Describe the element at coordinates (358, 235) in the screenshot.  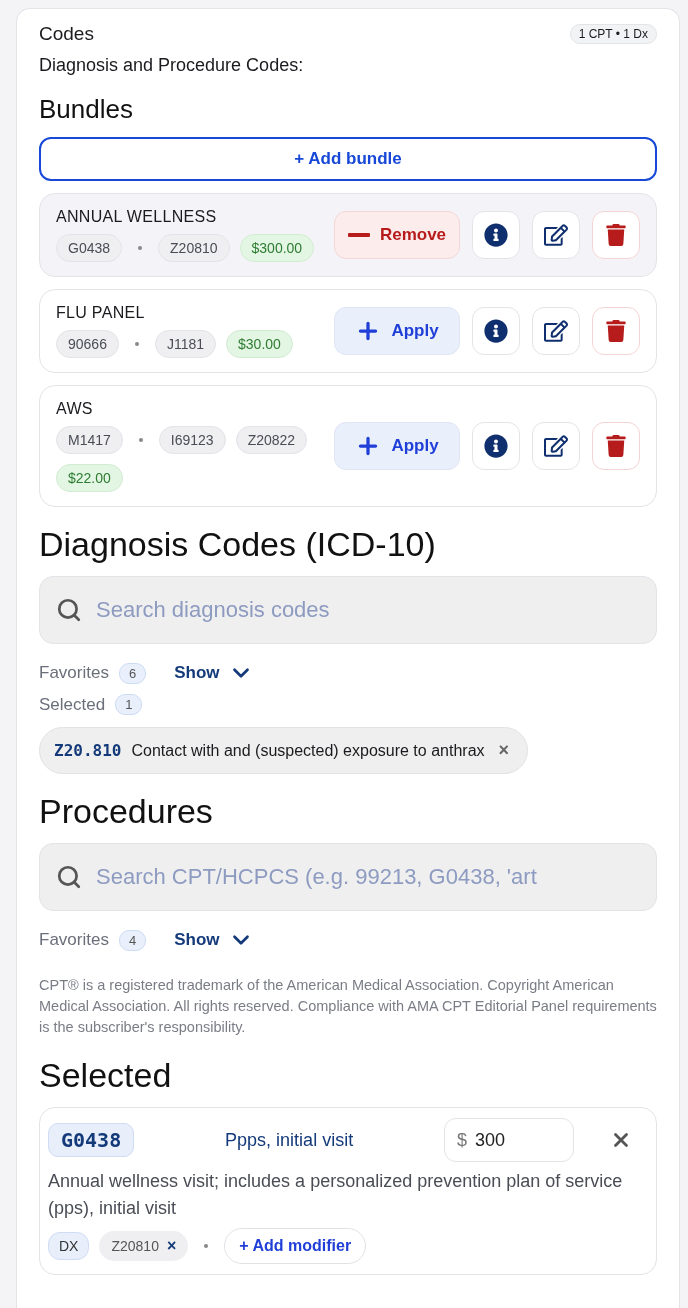
I see `minus-icon` at that location.